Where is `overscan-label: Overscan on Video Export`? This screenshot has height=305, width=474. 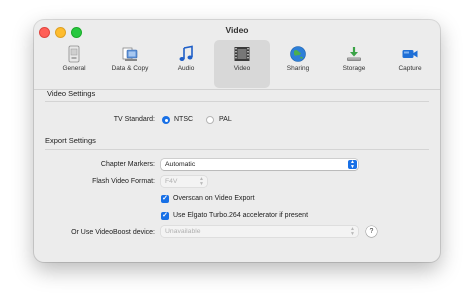 overscan-label: Overscan on Video Export is located at coordinates (214, 198).